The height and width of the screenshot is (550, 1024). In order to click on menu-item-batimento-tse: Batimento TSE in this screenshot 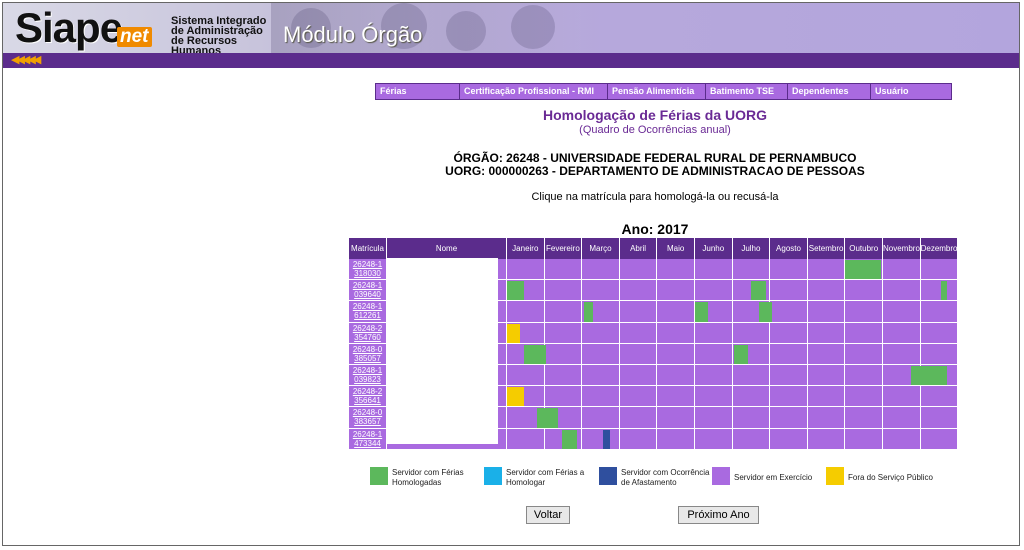, I will do `click(747, 91)`.